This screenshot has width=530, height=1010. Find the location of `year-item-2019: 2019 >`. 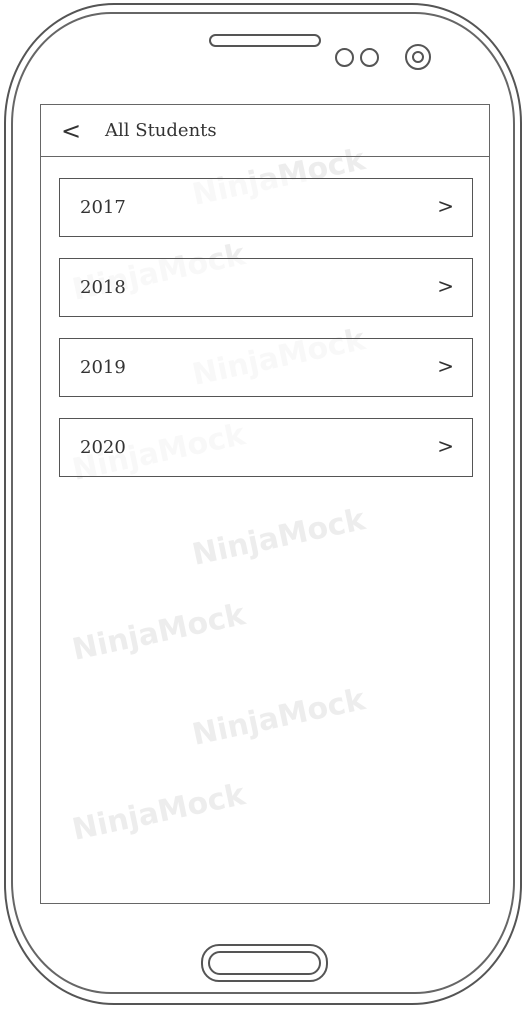

year-item-2019: 2019 > is located at coordinates (266, 367).